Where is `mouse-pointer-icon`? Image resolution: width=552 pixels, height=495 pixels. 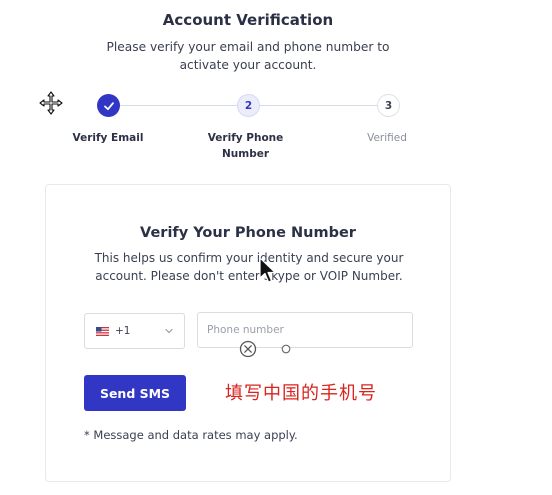 mouse-pointer-icon is located at coordinates (267, 270).